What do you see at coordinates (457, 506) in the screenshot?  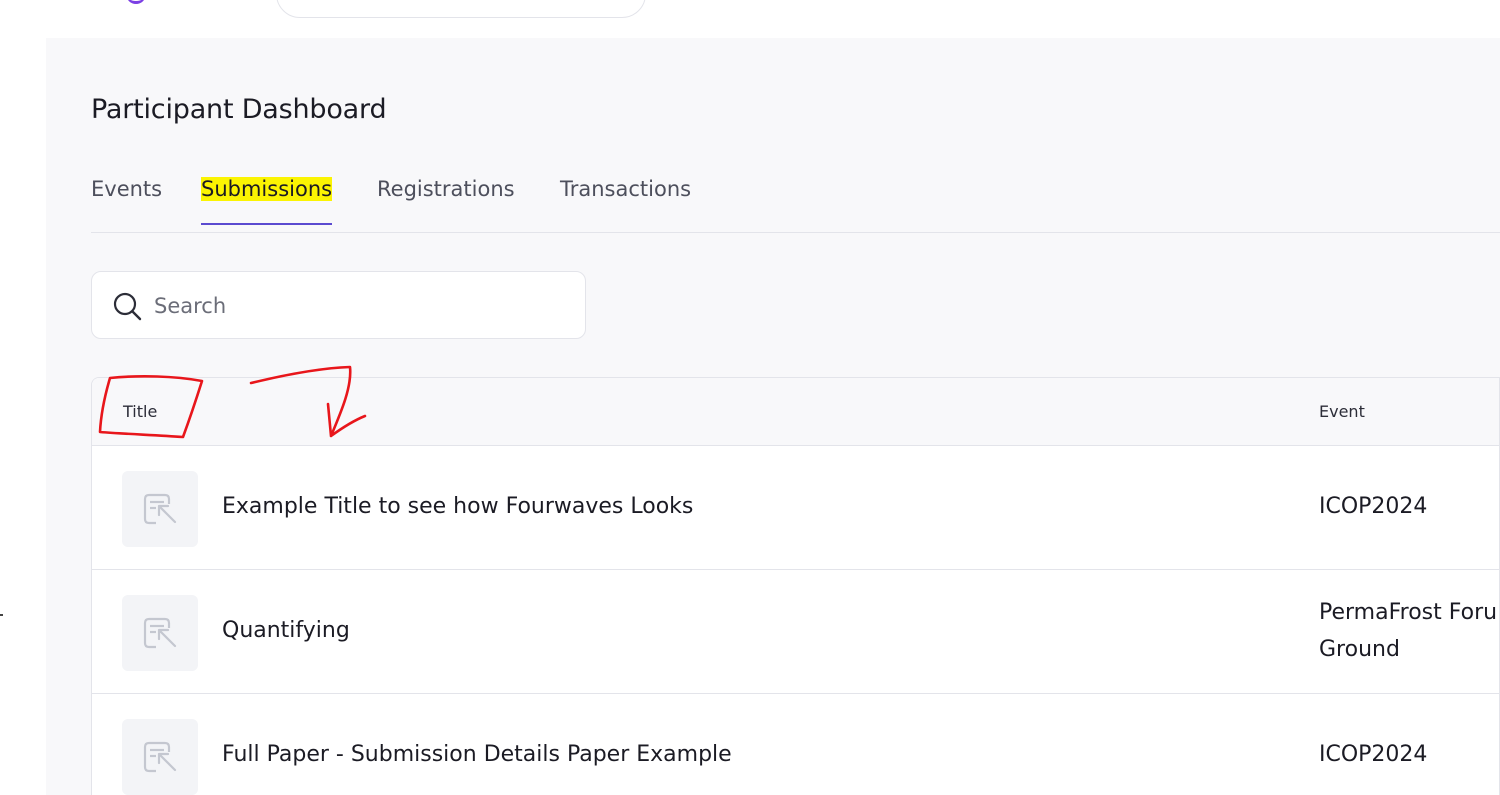 I see `submission-title: Example Title to see how Fourwaves Looks` at bounding box center [457, 506].